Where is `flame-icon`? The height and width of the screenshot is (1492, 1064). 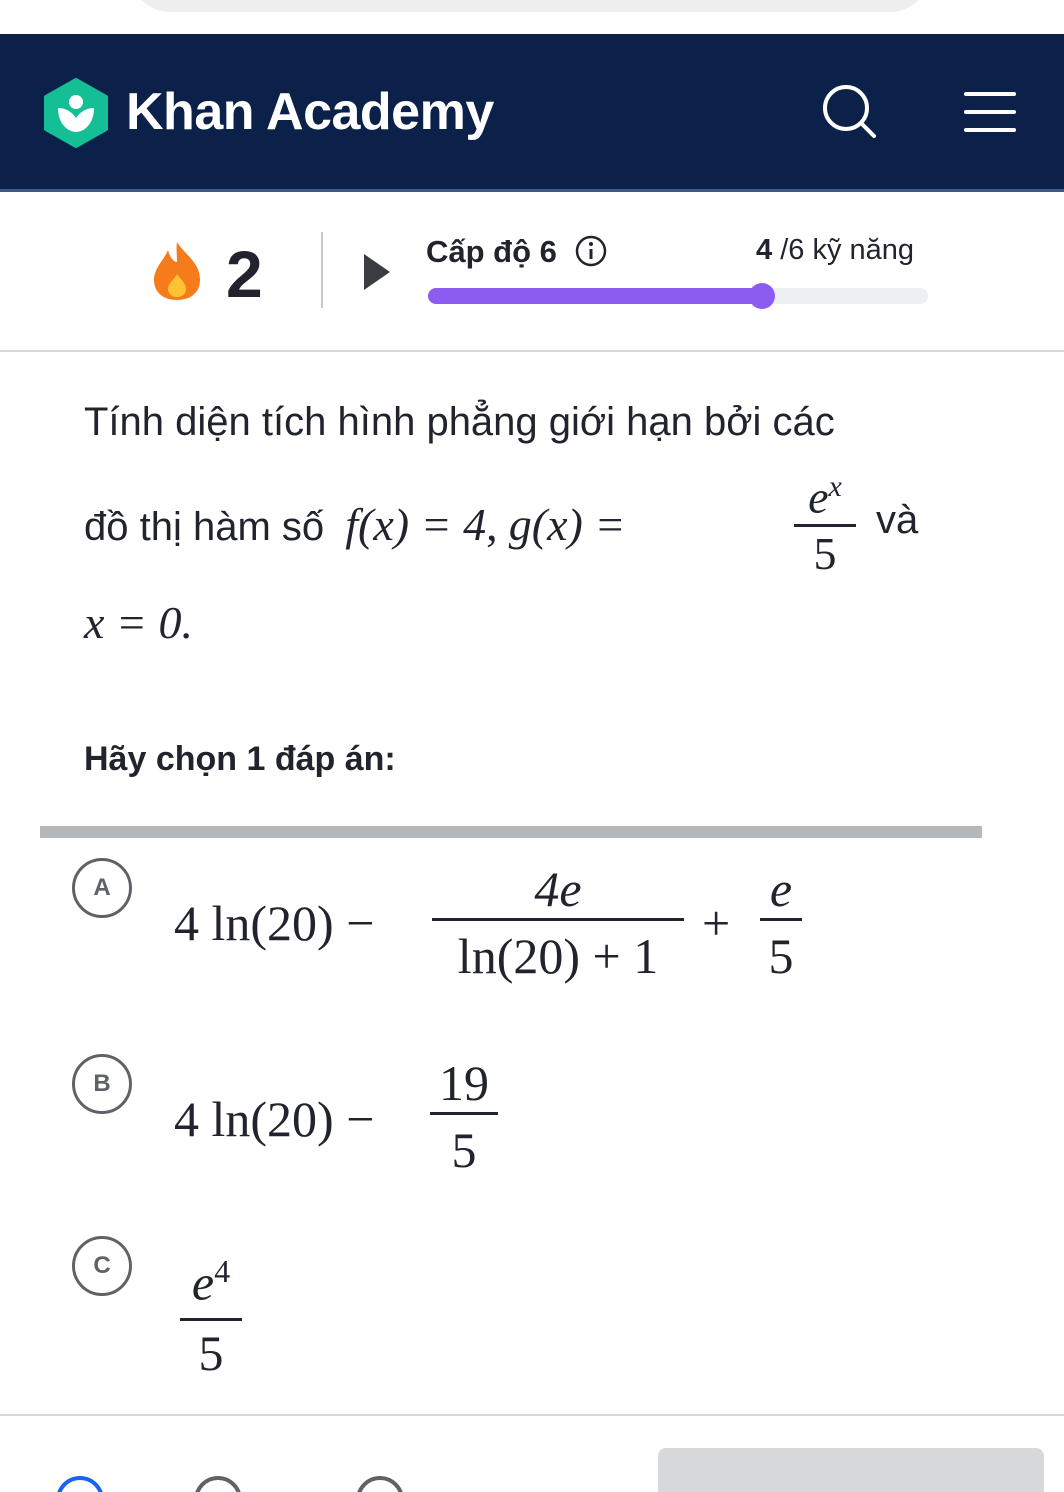
flame-icon is located at coordinates (177, 271).